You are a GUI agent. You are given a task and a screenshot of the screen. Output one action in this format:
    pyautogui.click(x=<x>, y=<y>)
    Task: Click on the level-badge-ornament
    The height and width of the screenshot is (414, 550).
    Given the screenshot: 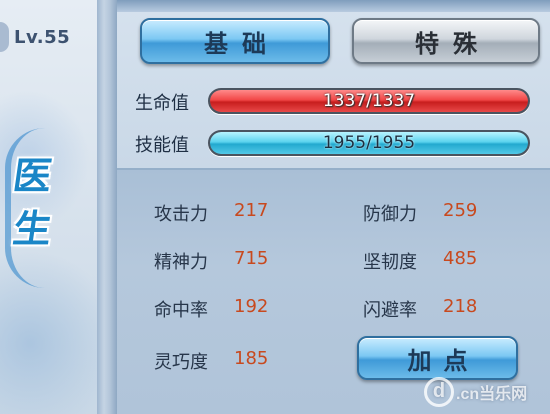 What is the action you would take?
    pyautogui.click(x=4, y=37)
    